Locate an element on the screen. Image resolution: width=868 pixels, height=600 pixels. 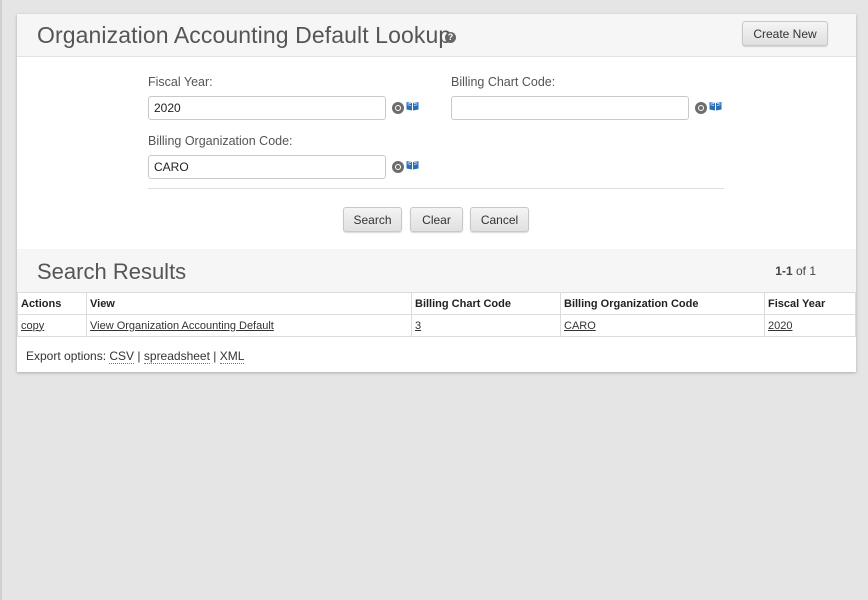
export-label: Export options: is located at coordinates (66, 356).